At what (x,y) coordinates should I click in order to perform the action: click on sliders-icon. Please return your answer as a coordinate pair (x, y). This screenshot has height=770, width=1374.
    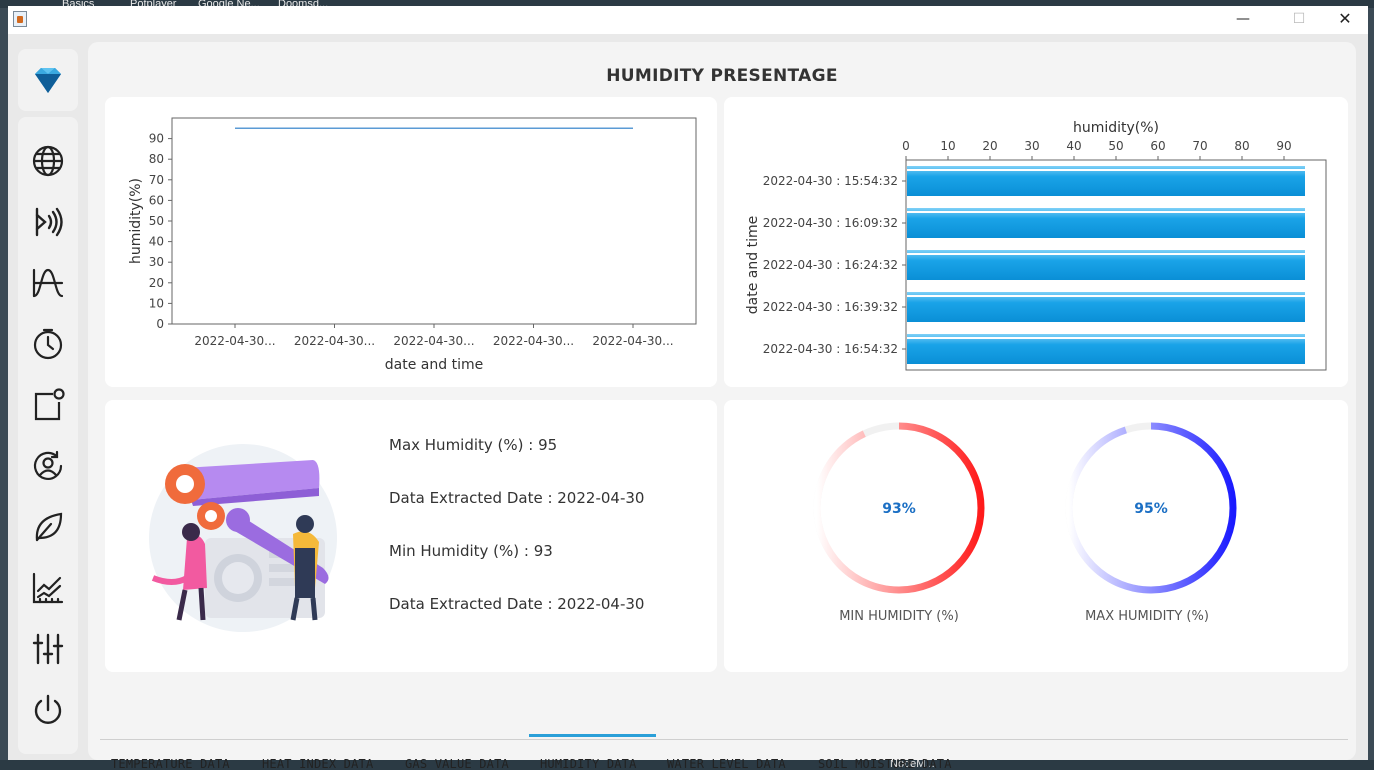
    Looking at the image, I should click on (48, 649).